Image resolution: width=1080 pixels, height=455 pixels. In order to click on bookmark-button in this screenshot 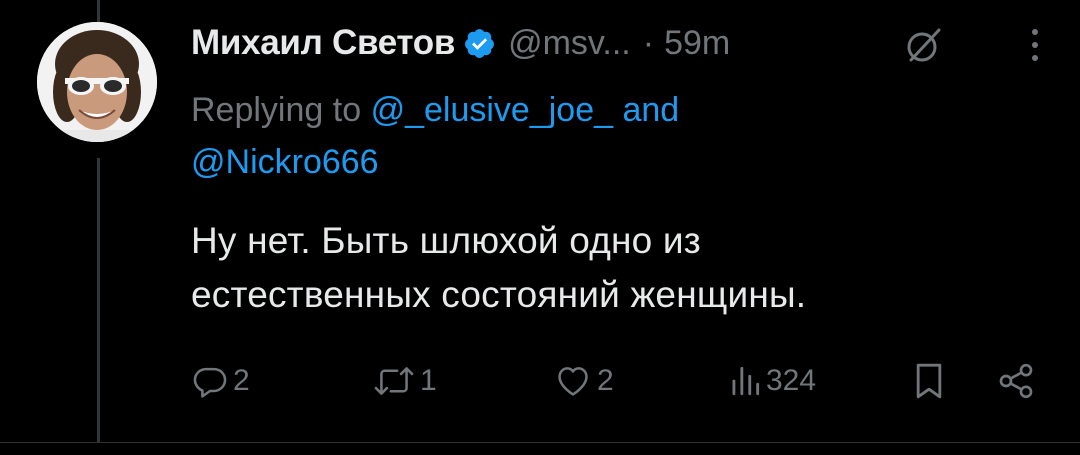, I will do `click(929, 381)`.